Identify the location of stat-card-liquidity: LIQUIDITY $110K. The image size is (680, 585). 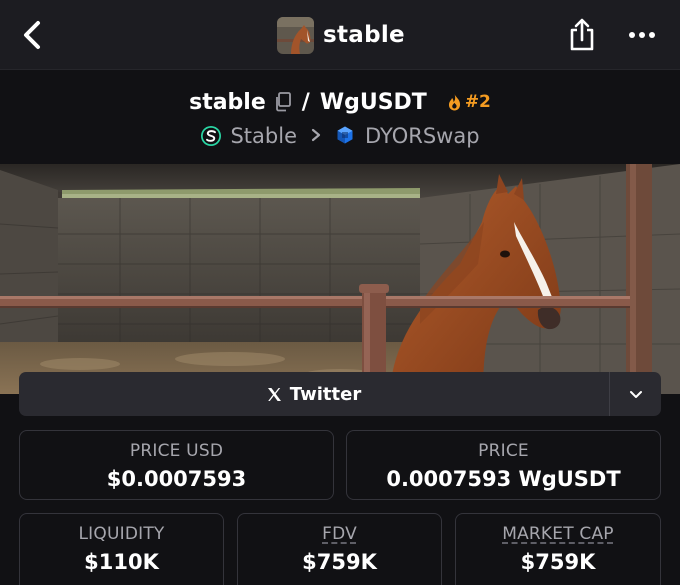
(121, 549).